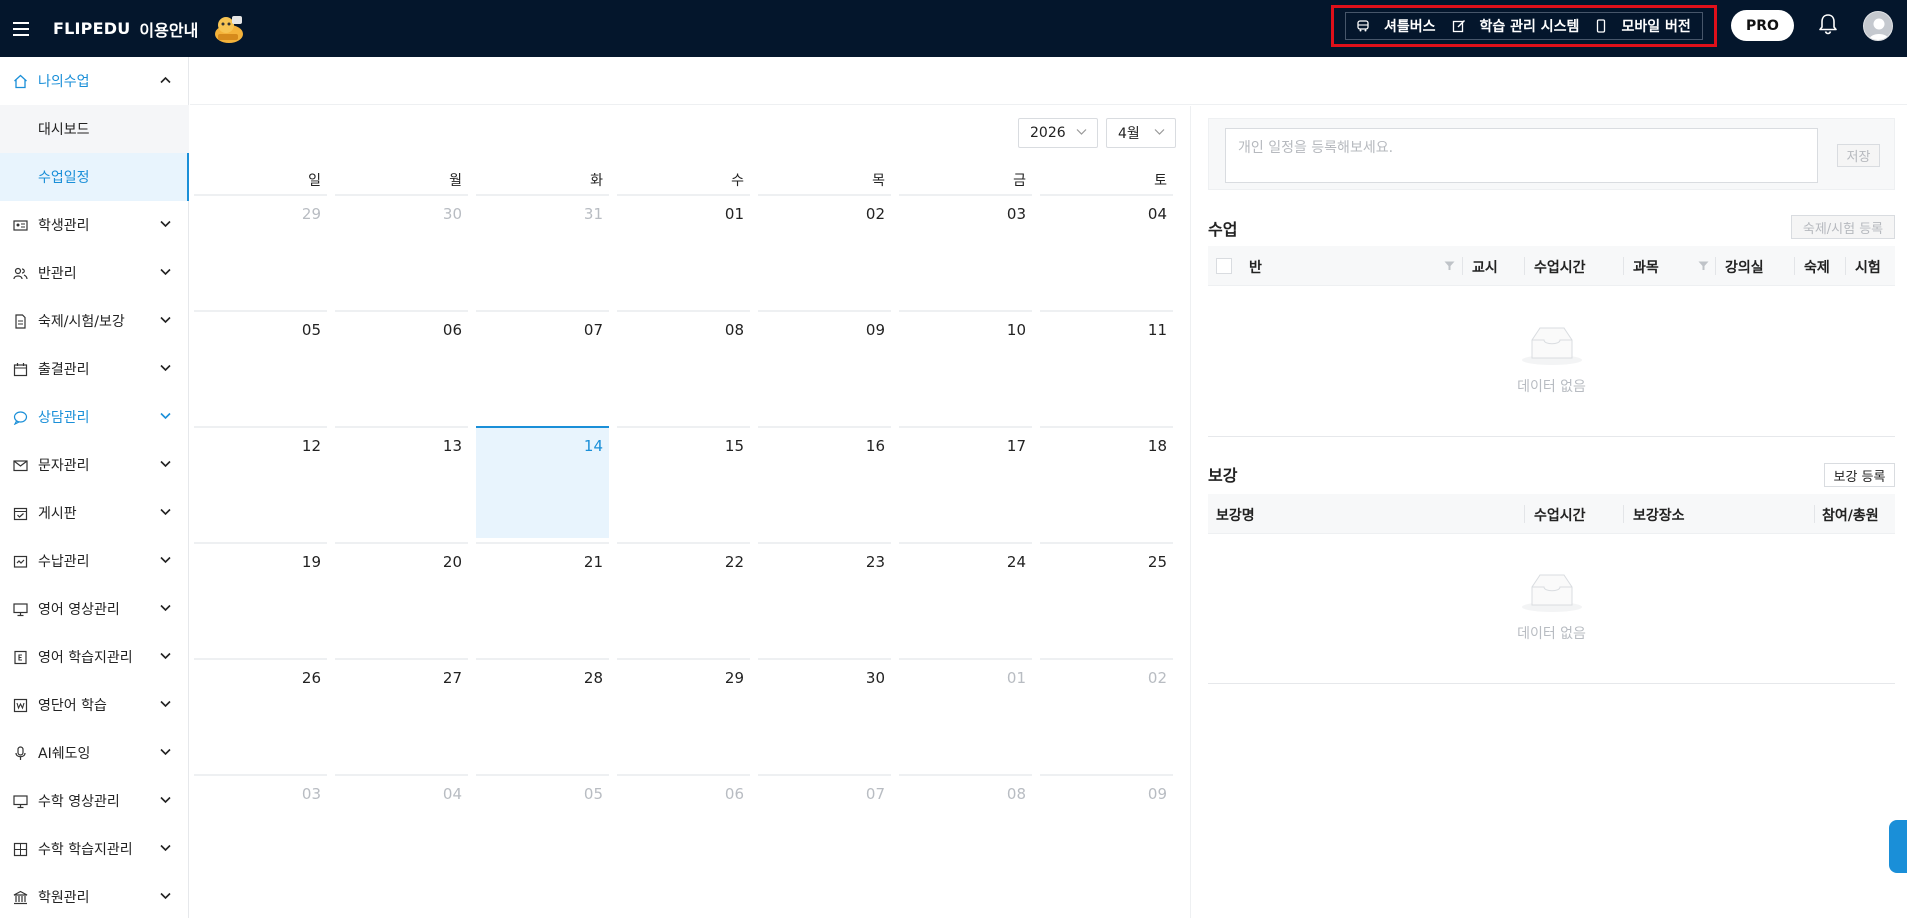 This screenshot has width=1907, height=921. What do you see at coordinates (1141, 133) in the screenshot?
I see `month-select: 4월` at bounding box center [1141, 133].